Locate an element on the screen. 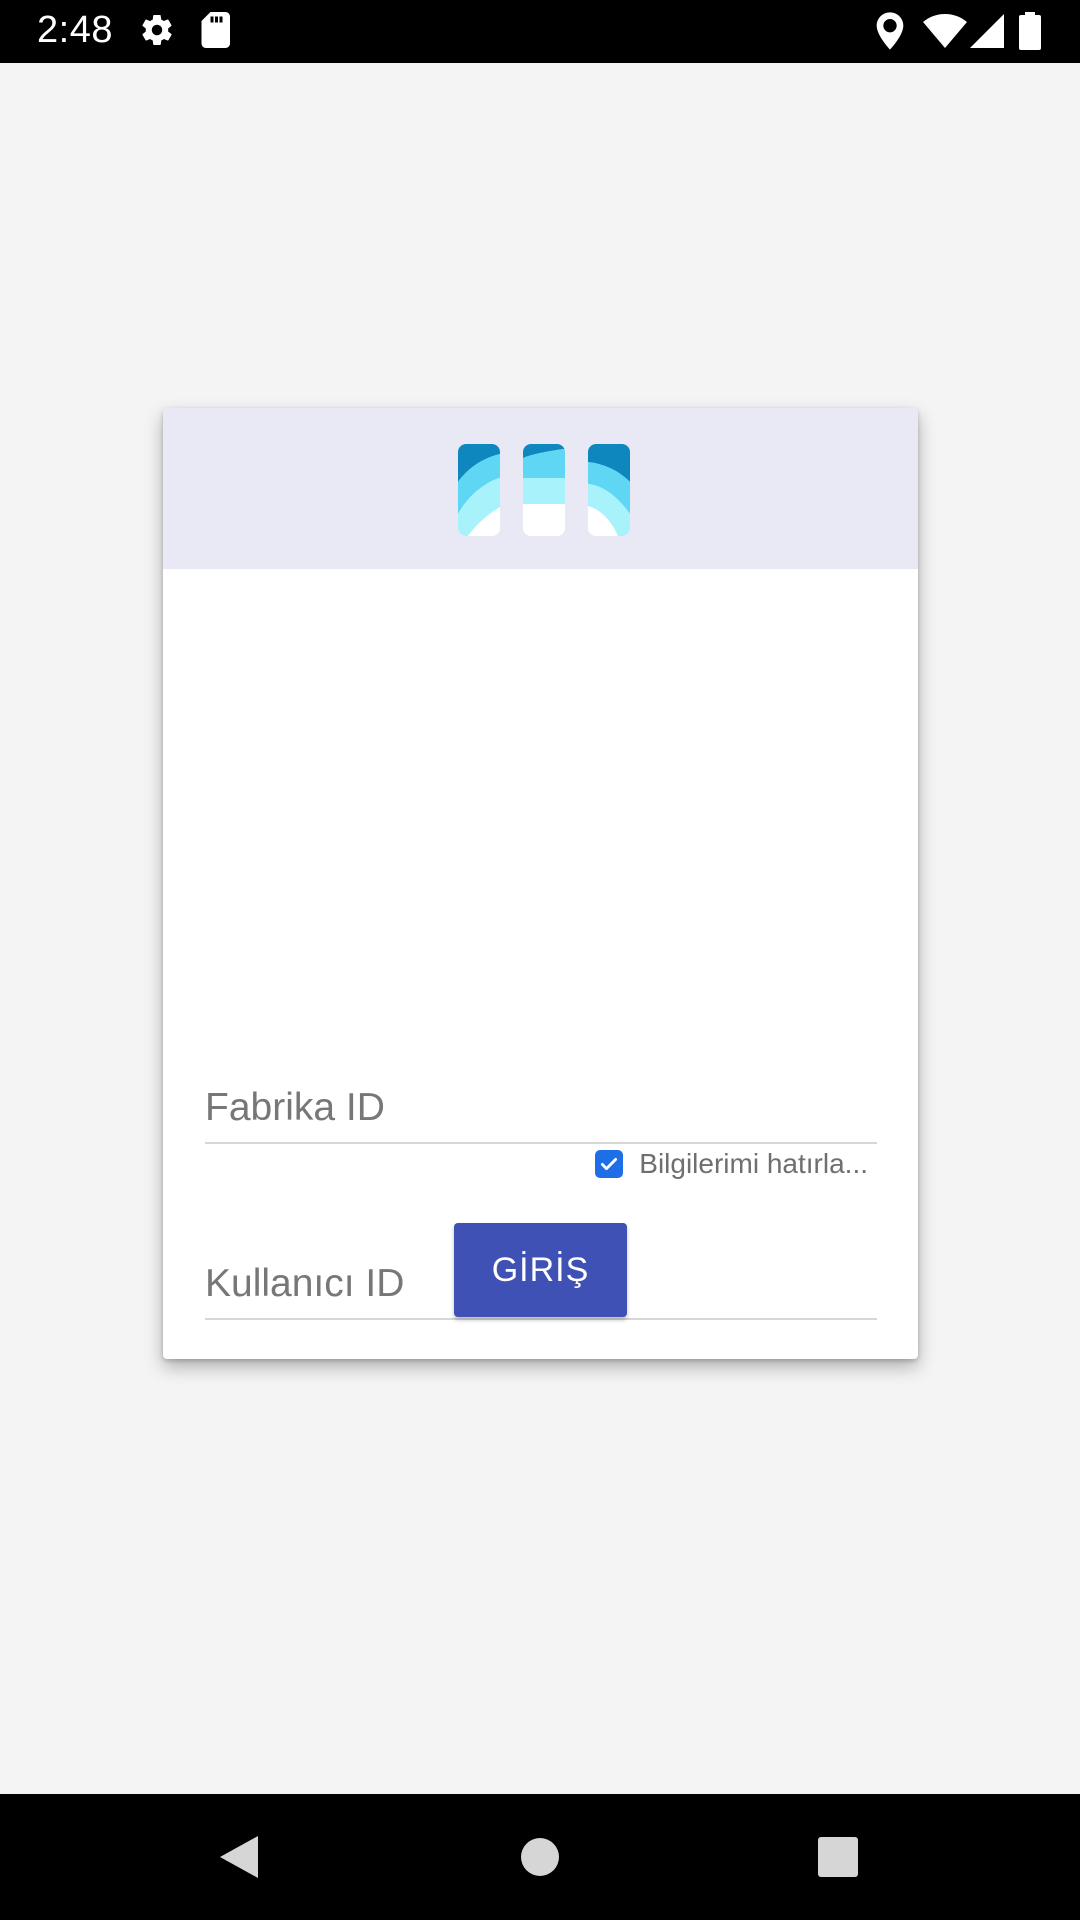 The image size is (1080, 1920). home-icon is located at coordinates (540, 1857).